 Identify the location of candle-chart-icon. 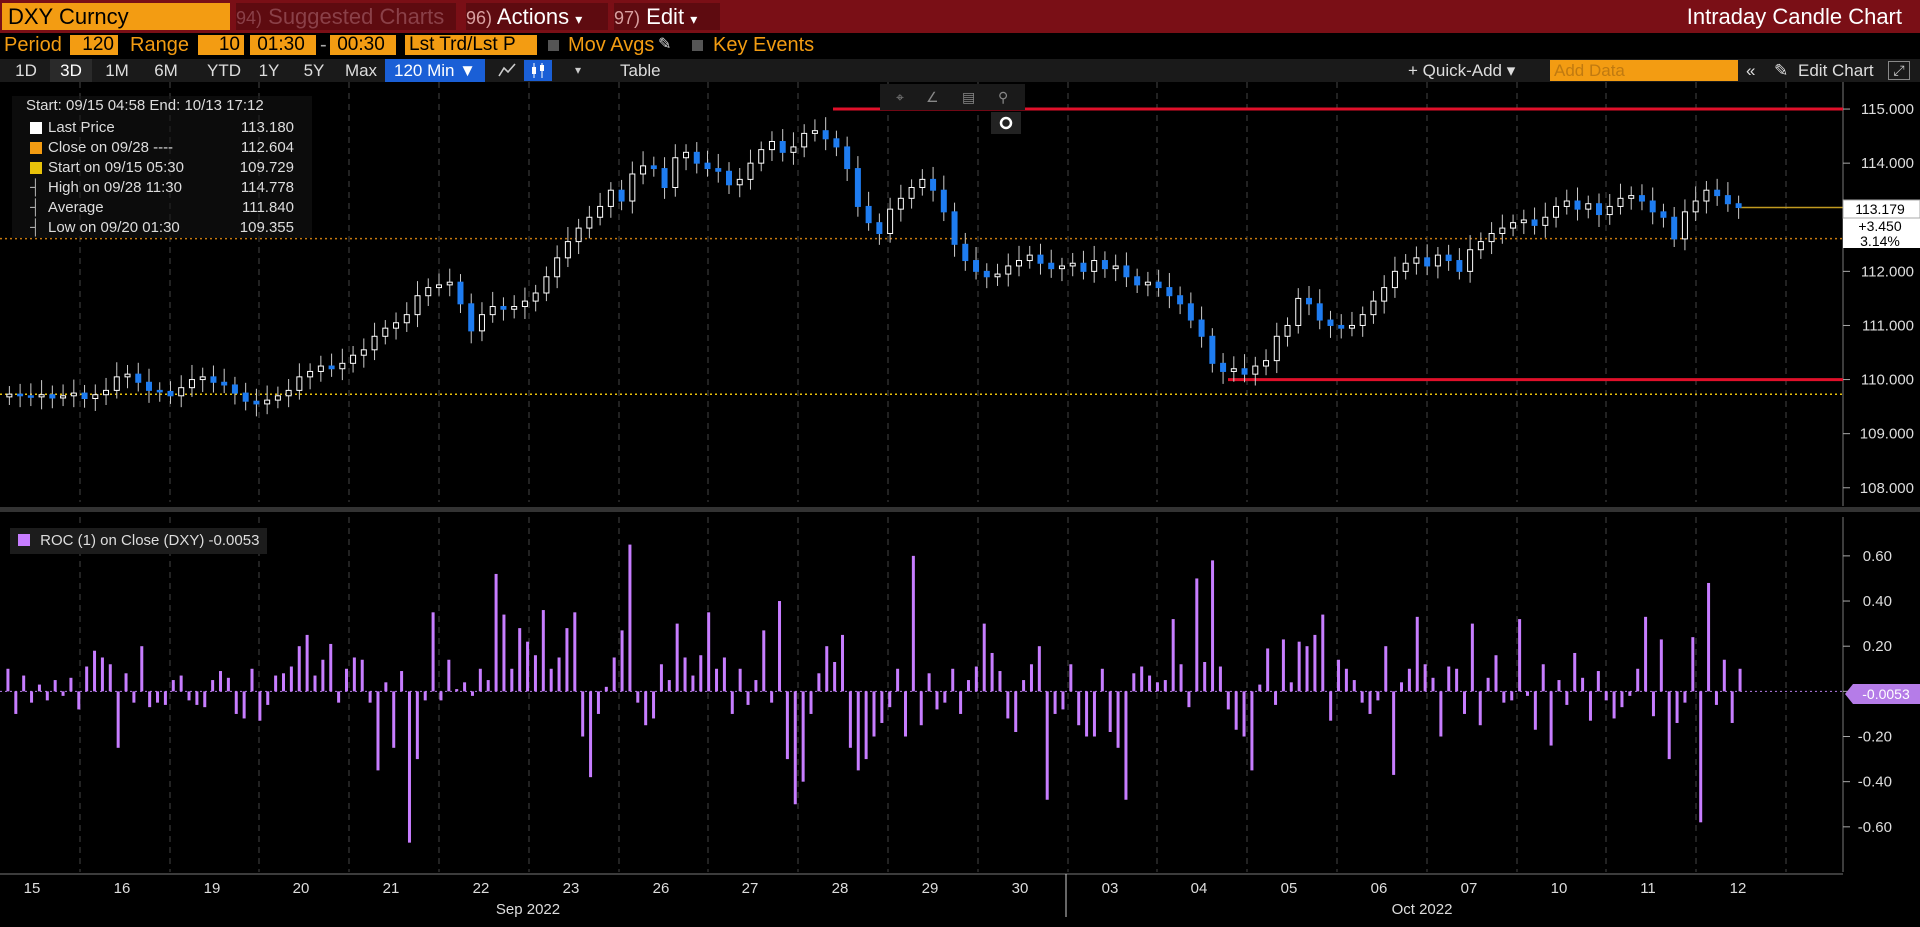
(538, 70).